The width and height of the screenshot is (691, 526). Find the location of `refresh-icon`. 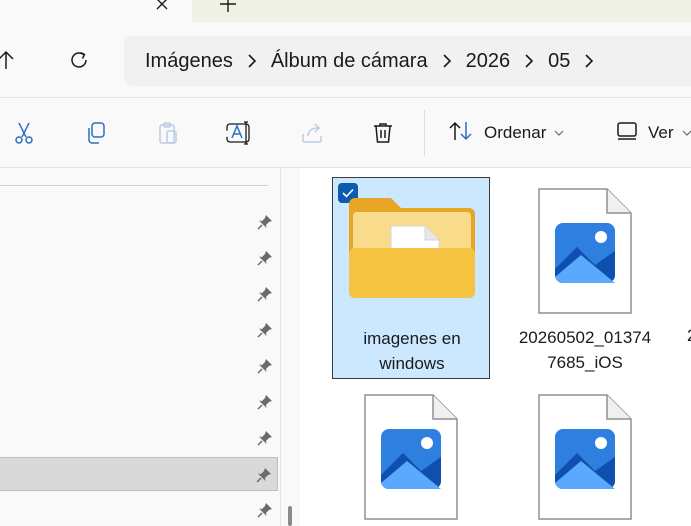

refresh-icon is located at coordinates (79, 60).